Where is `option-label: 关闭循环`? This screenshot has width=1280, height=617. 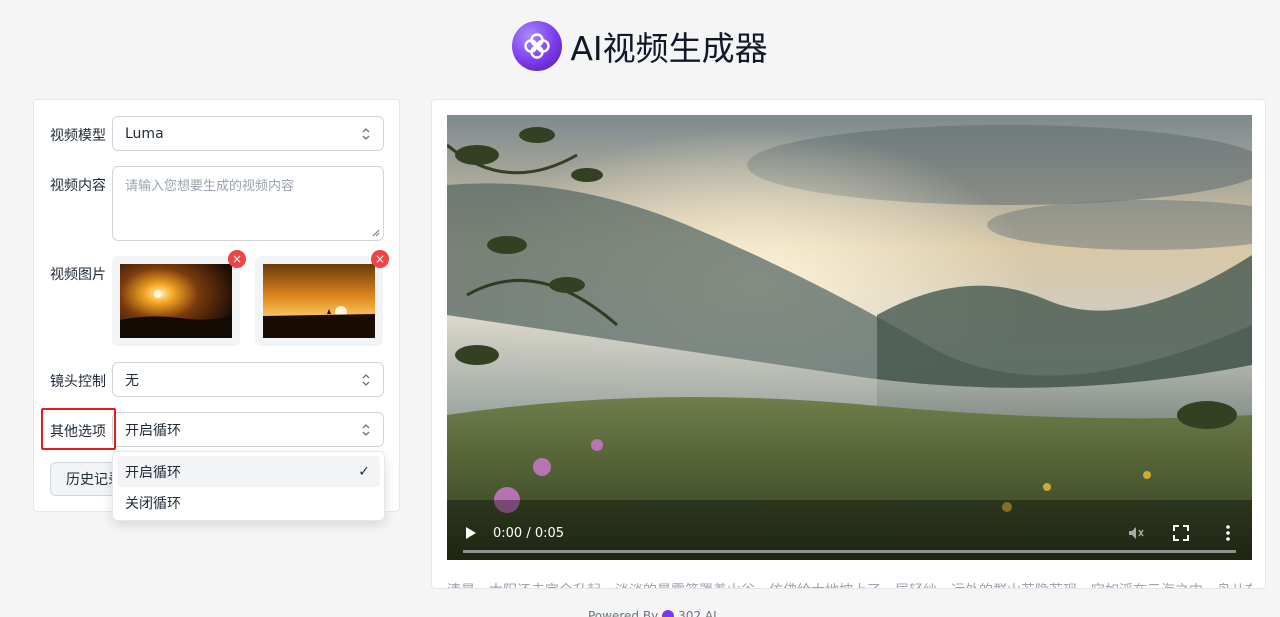 option-label: 关闭循环 is located at coordinates (153, 503).